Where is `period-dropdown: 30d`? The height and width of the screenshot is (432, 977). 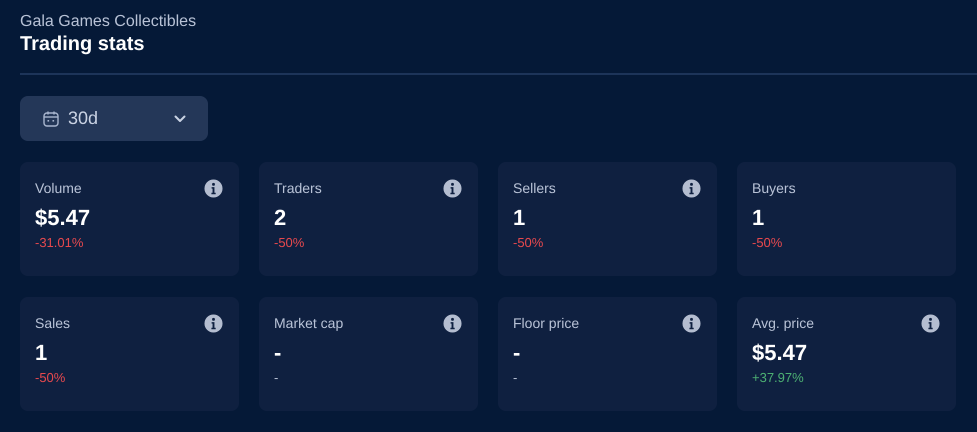 period-dropdown: 30d is located at coordinates (114, 118).